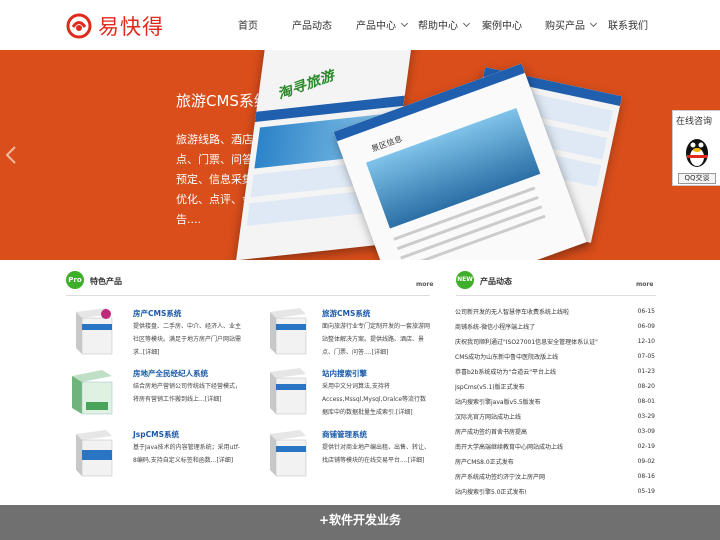 The height and width of the screenshot is (540, 720). Describe the element at coordinates (506, 356) in the screenshot. I see `news-title: CMS成功为山东新中鲁中医院改版上线` at that location.